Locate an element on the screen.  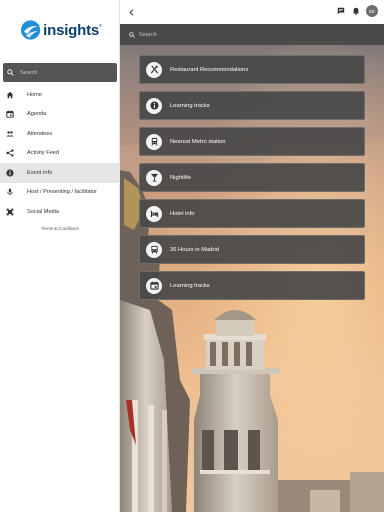
sidebar-item-social-media: Social Media is located at coordinates (60, 212).